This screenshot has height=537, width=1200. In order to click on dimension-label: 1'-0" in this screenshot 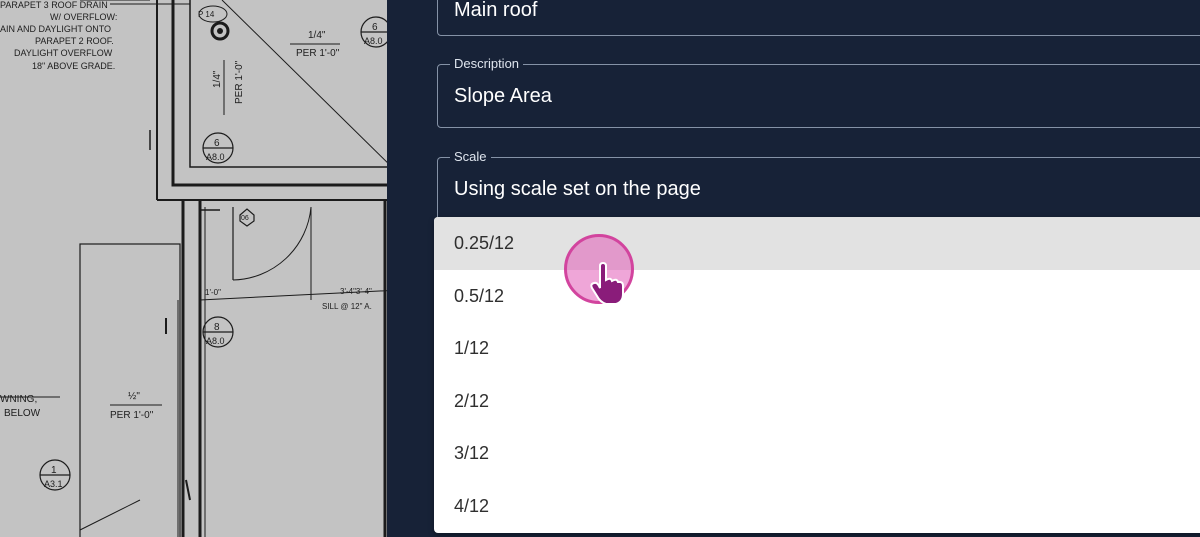, I will do `click(213, 292)`.